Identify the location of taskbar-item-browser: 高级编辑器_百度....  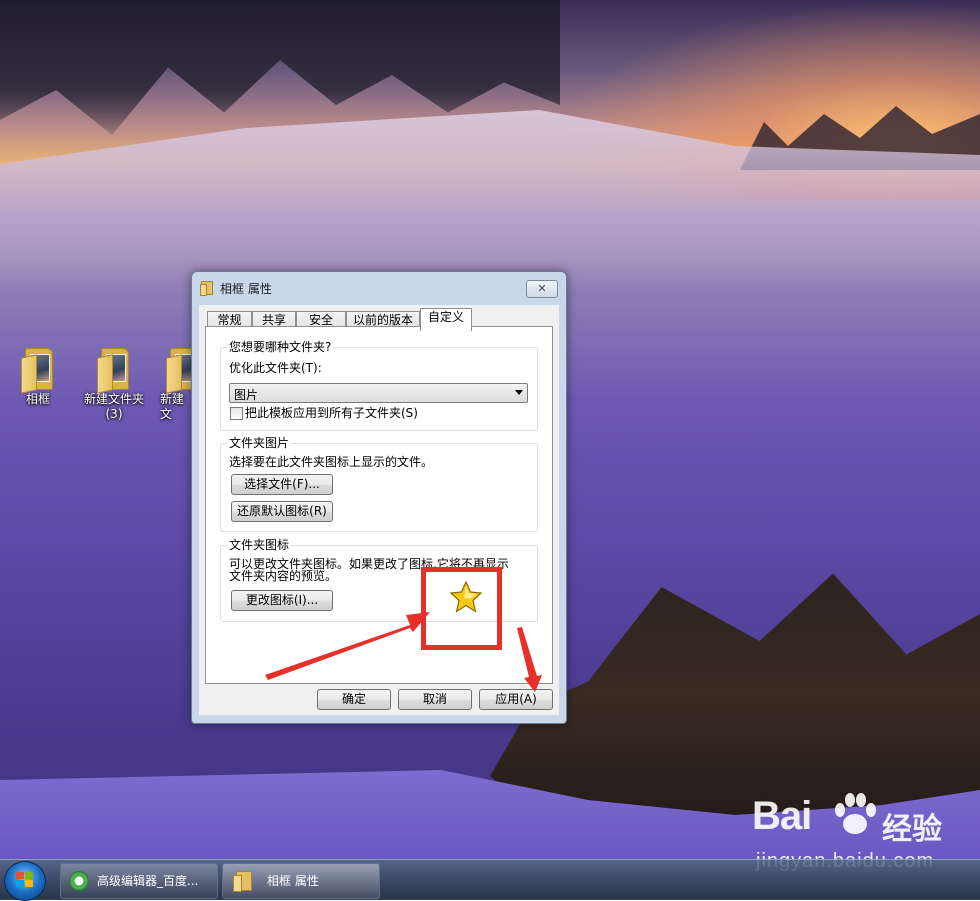
(139, 881).